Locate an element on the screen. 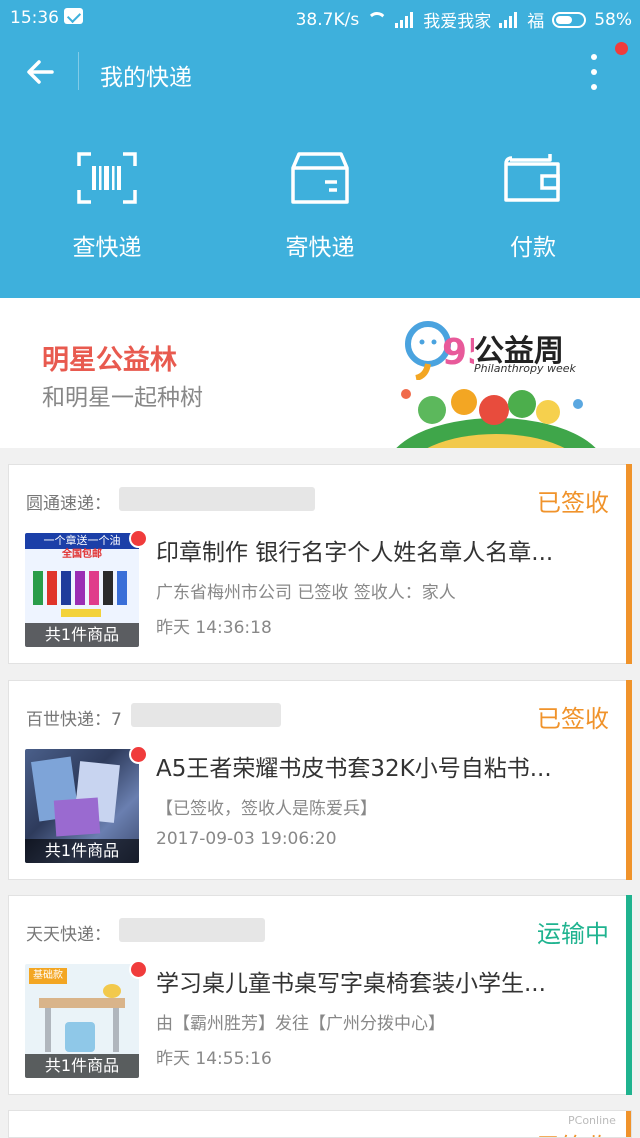  banner-subtitle: 和明星一起种树 is located at coordinates (122, 398).